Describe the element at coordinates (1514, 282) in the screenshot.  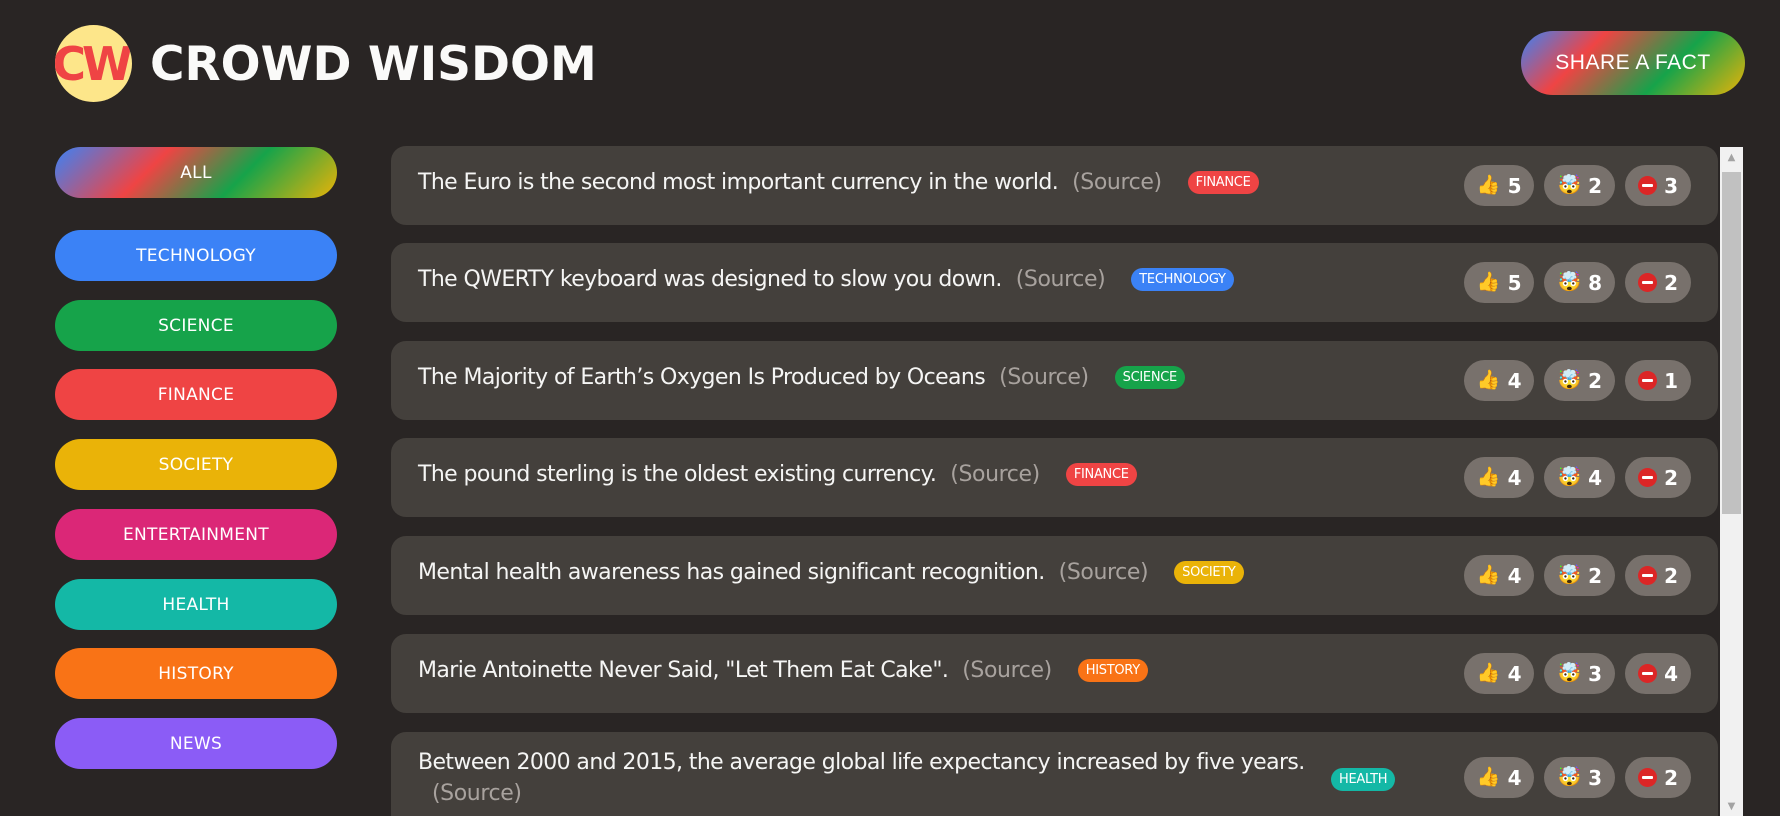
I see `vote-count: 5` at that location.